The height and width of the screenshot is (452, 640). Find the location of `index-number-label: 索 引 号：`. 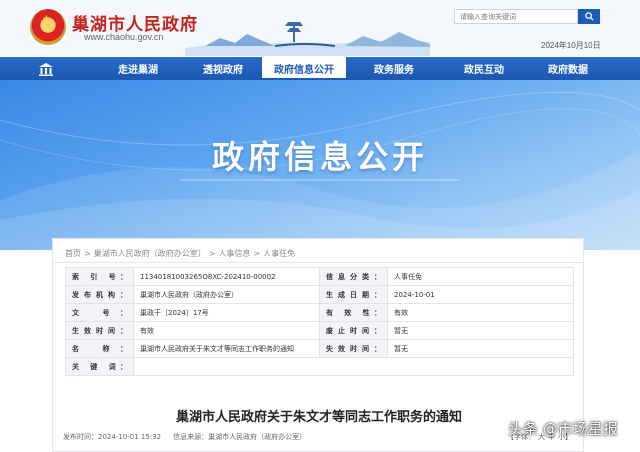

index-number-label: 索 引 号： is located at coordinates (99, 276).